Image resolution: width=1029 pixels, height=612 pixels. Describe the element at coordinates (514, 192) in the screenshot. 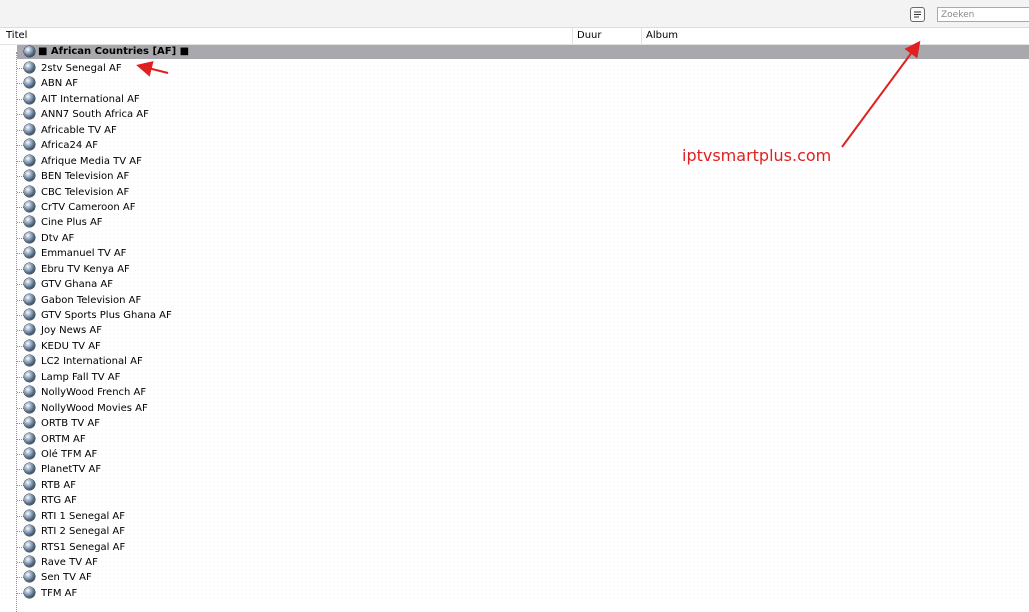

I see `channel-row: CBC Television AF` at that location.